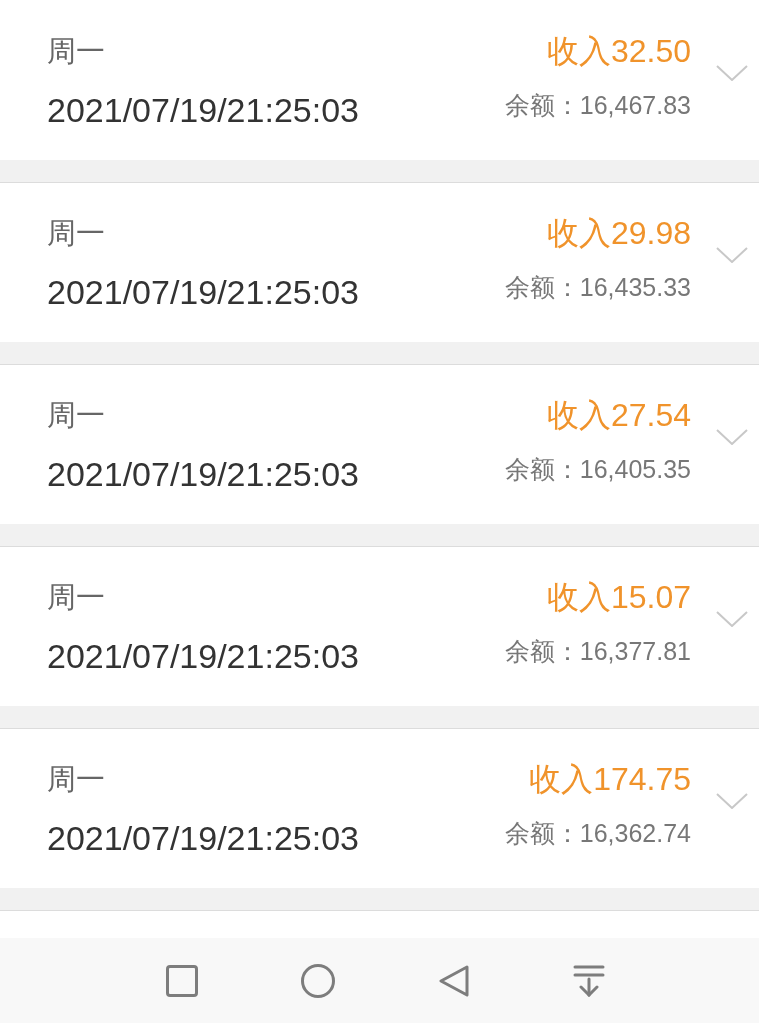 The image size is (759, 1023). Describe the element at coordinates (610, 779) in the screenshot. I see `income-amount: 收入174.75` at that location.